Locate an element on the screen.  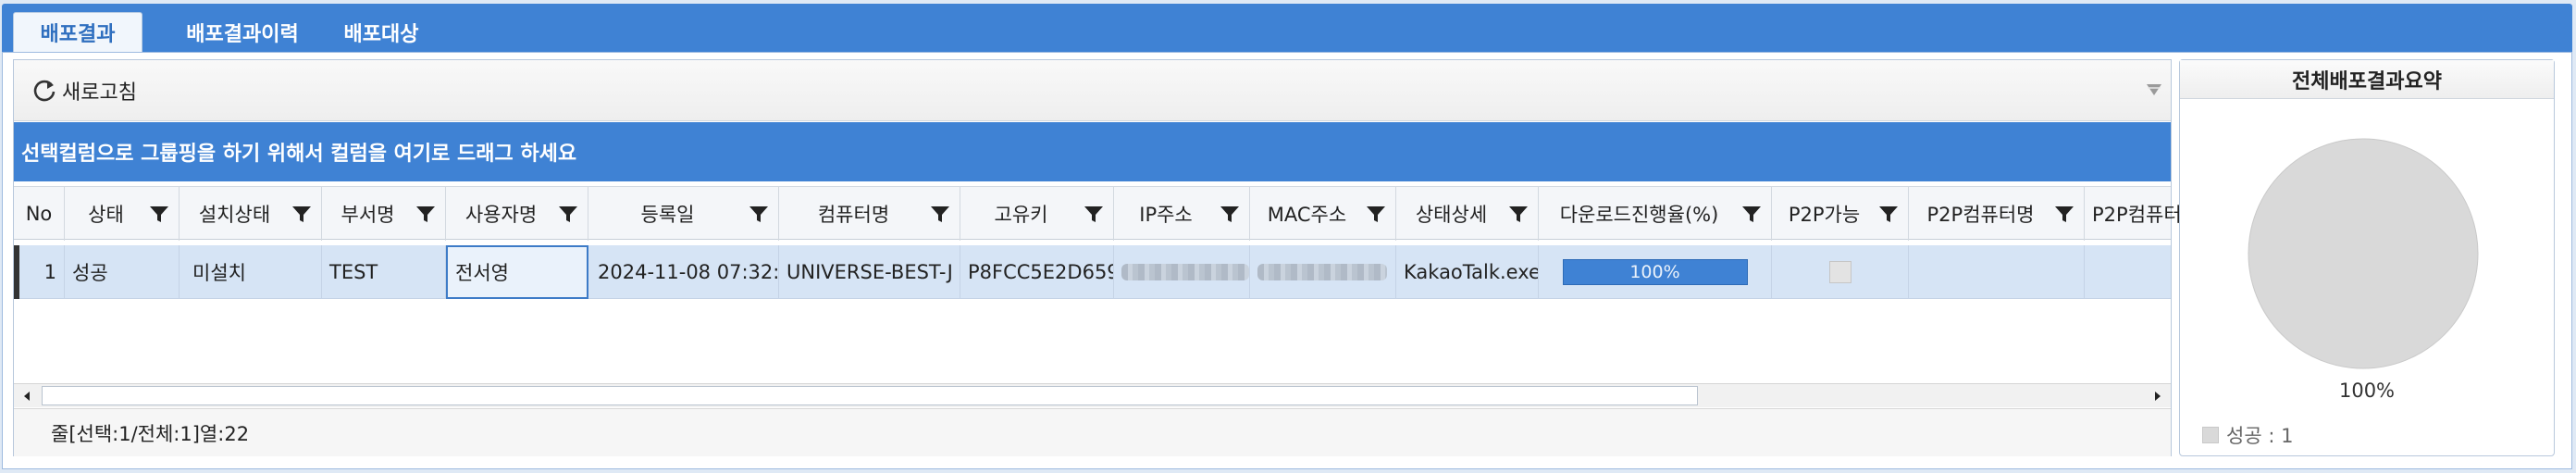
header-unique-key: 고유키 is located at coordinates (1037, 214).